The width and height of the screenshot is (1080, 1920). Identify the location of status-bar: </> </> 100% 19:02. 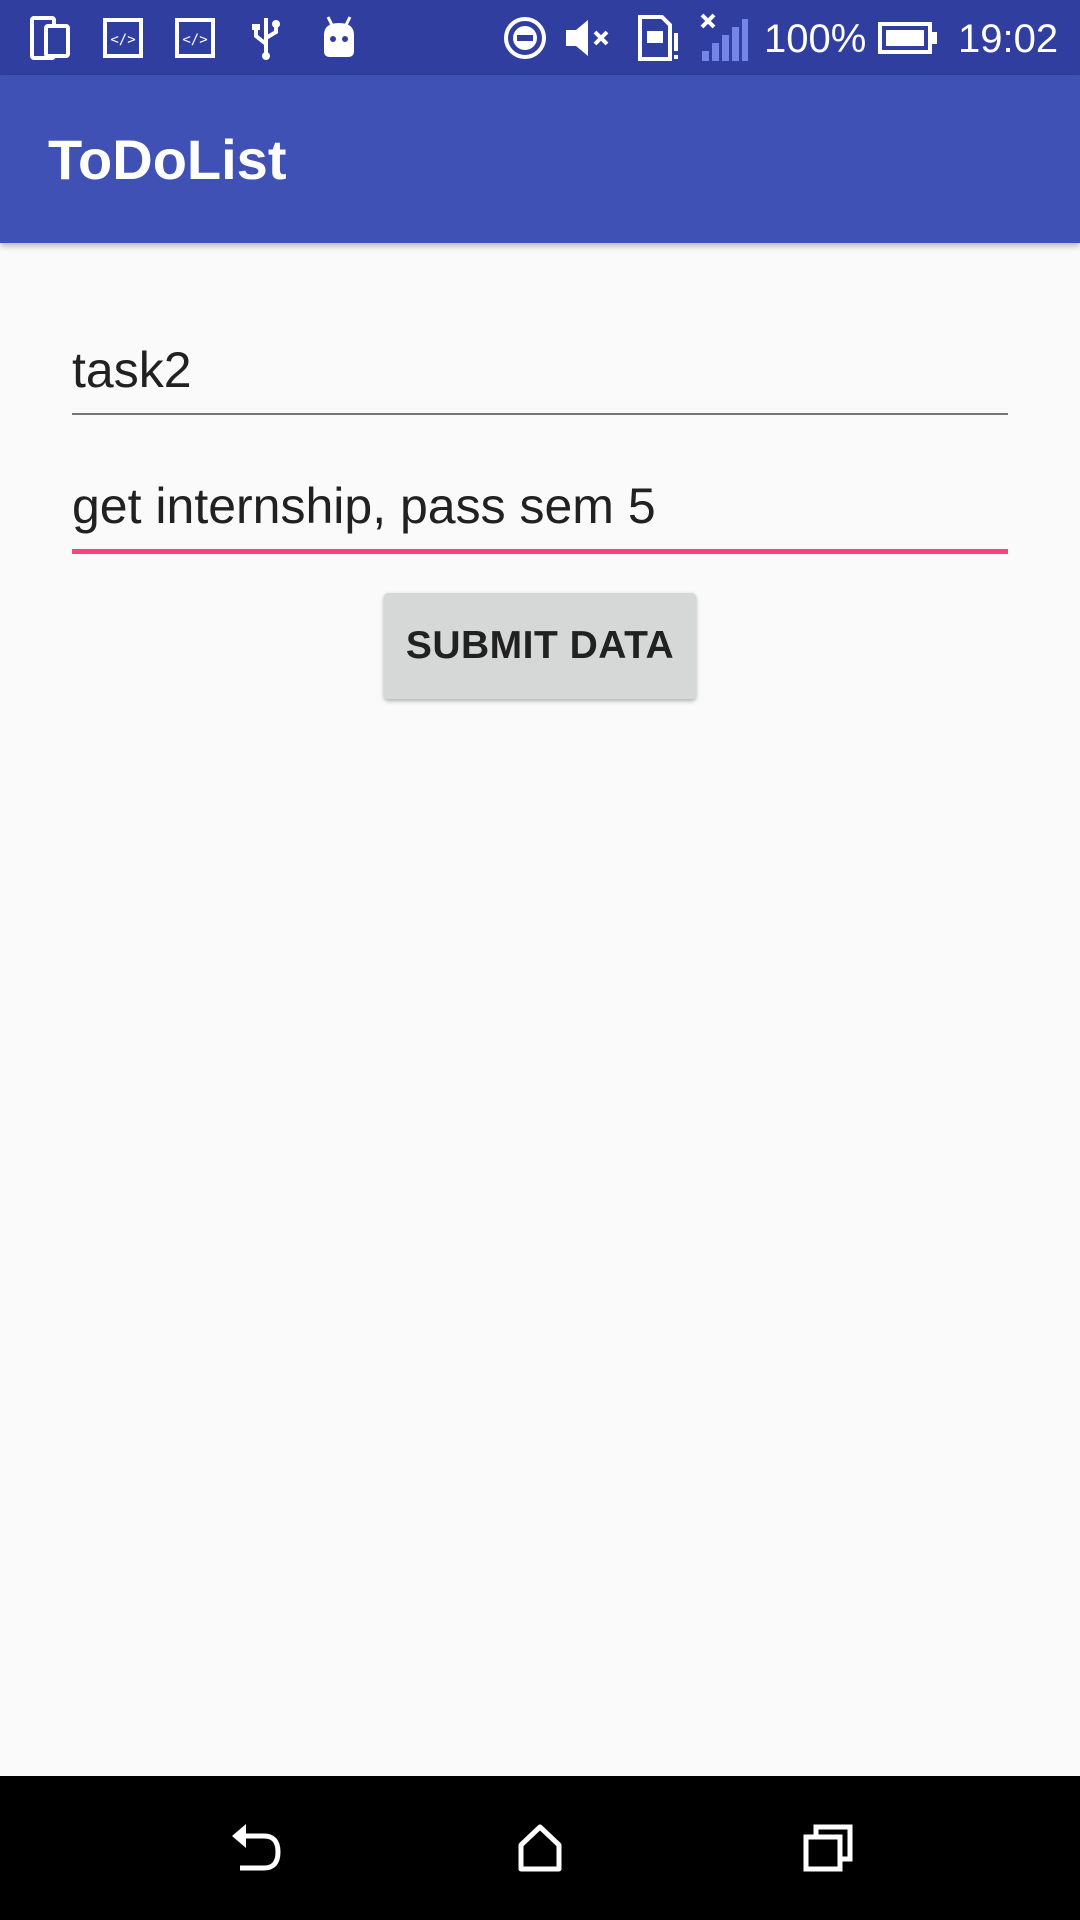
(540, 37).